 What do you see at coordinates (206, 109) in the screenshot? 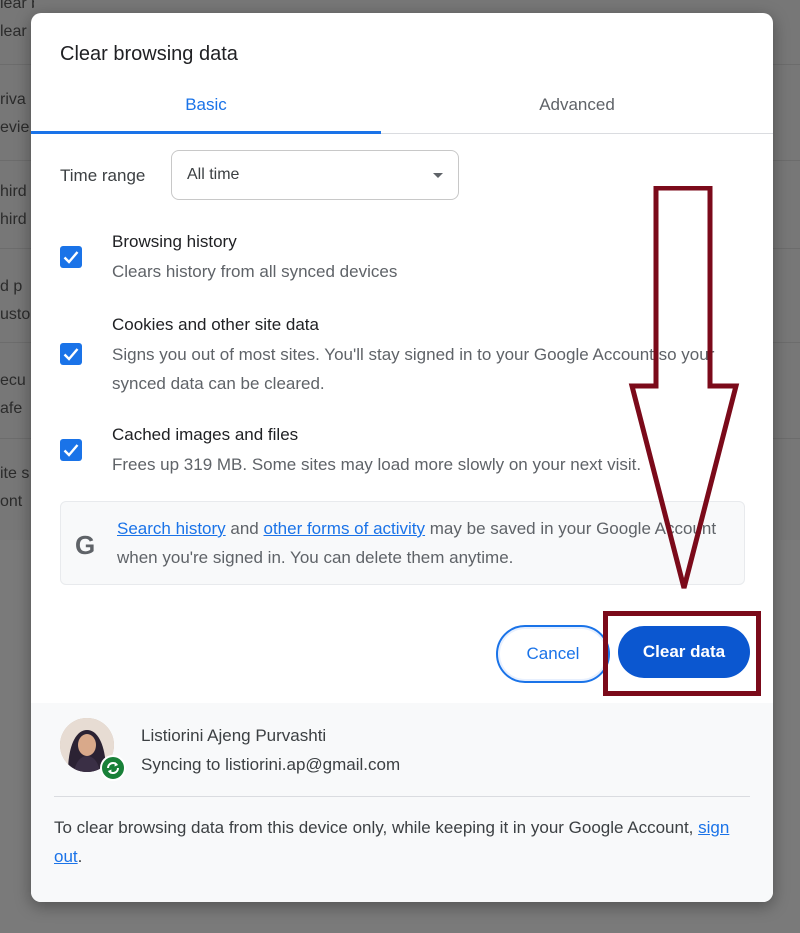
I see `tab-basic: Basic` at bounding box center [206, 109].